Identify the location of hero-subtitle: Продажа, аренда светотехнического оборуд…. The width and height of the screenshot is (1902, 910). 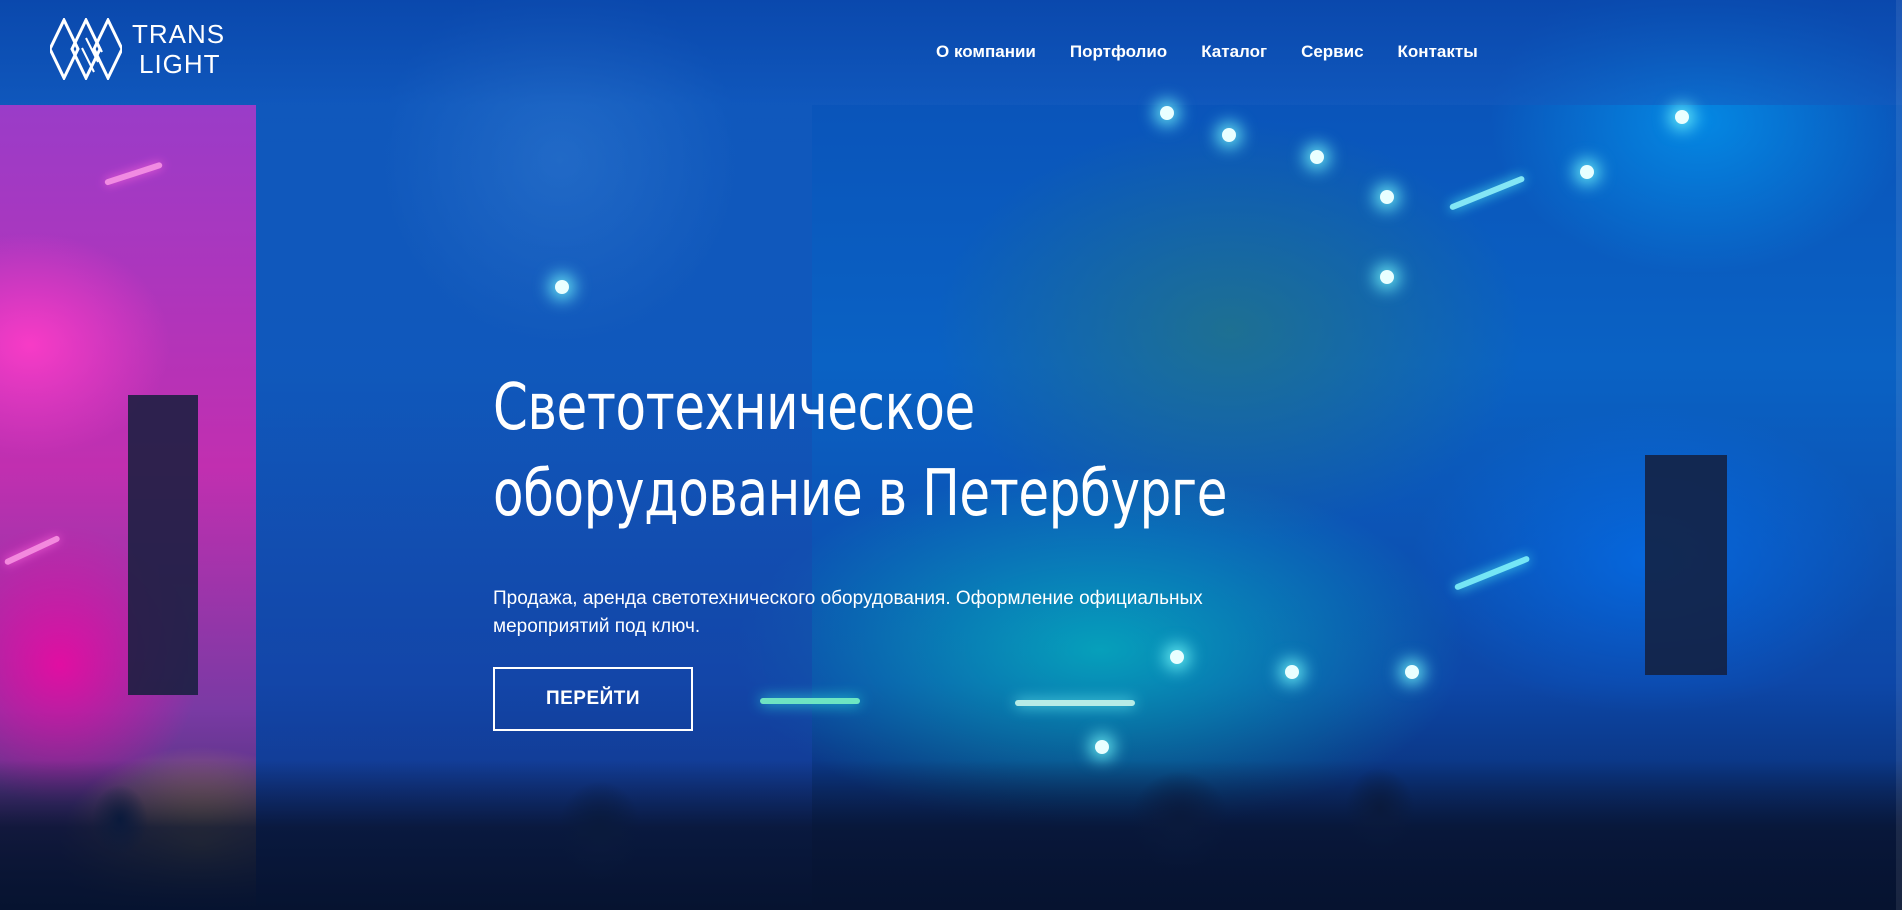
(848, 612).